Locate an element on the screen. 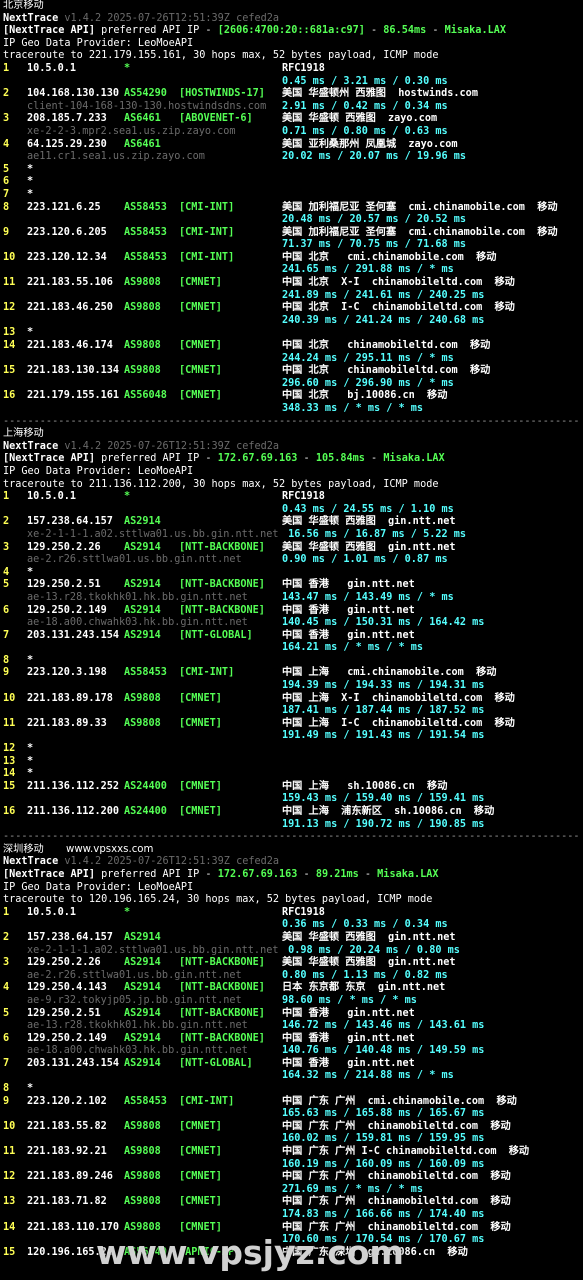  hop-asn: AS9808 is located at coordinates (142, 698).